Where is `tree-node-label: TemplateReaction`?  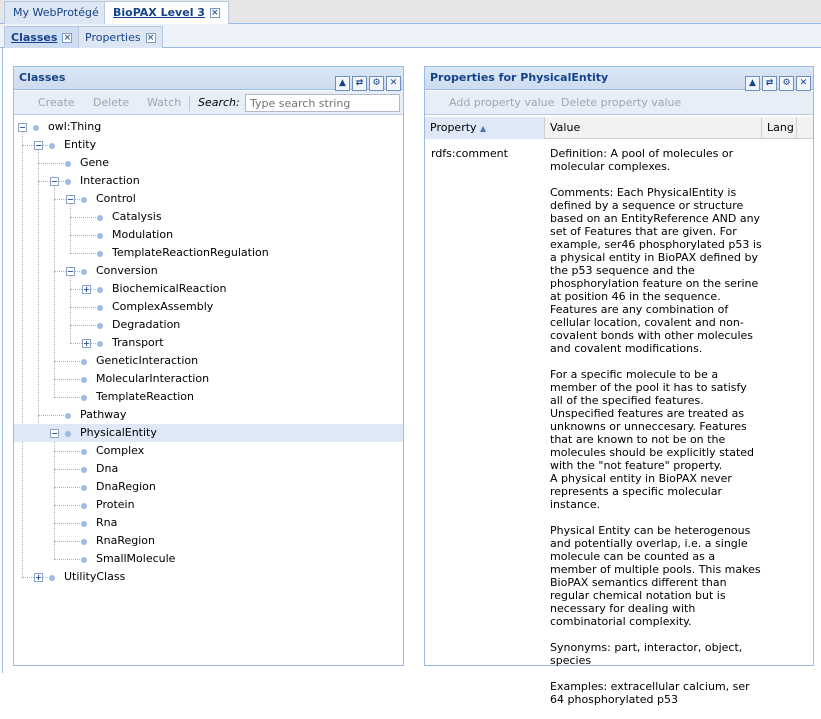 tree-node-label: TemplateReaction is located at coordinates (145, 396).